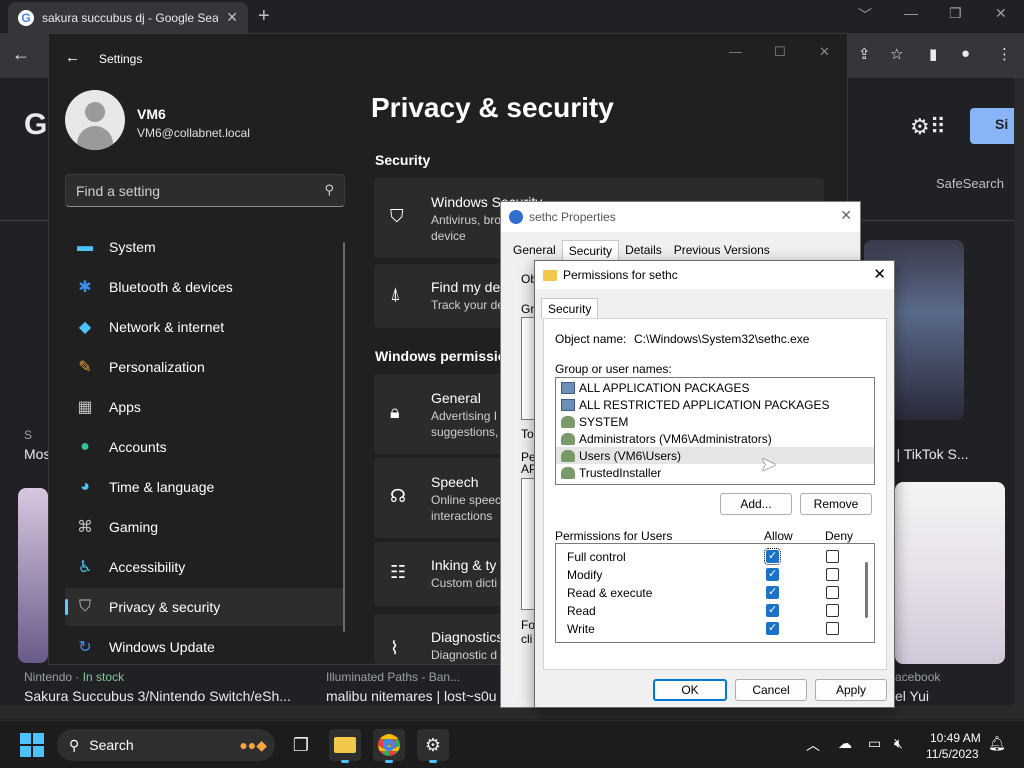  I want to click on new-tab-button: +, so click(264, 16).